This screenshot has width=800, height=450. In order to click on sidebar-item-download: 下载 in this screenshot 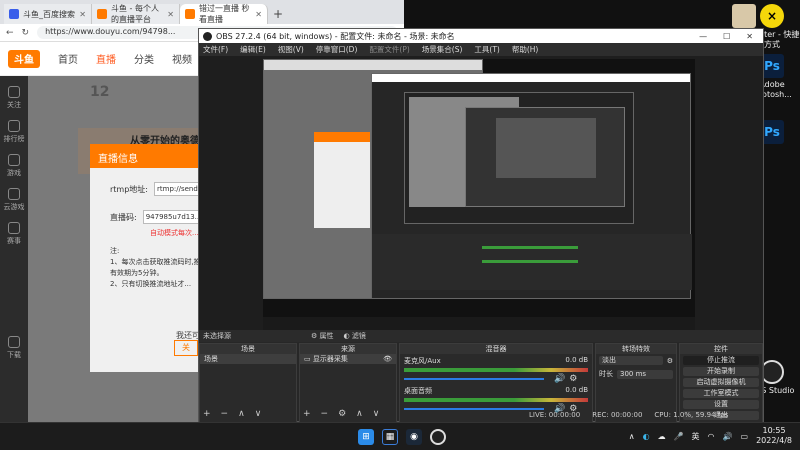, I will do `click(14, 348)`.